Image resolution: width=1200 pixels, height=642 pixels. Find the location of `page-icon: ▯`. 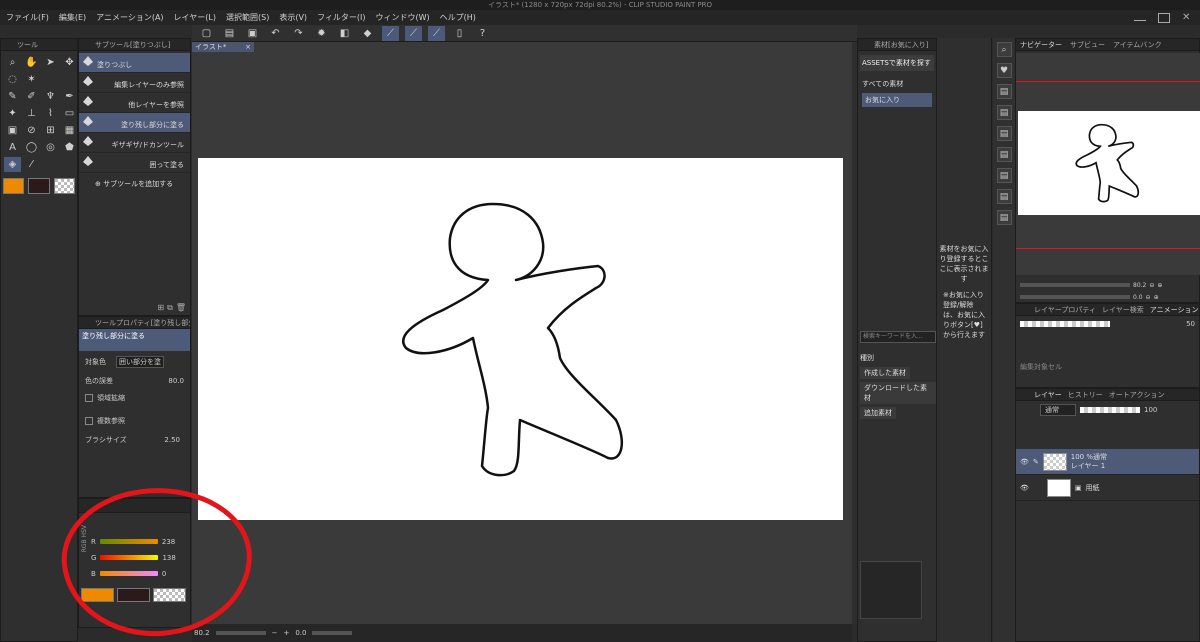

page-icon: ▯ is located at coordinates (459, 33).